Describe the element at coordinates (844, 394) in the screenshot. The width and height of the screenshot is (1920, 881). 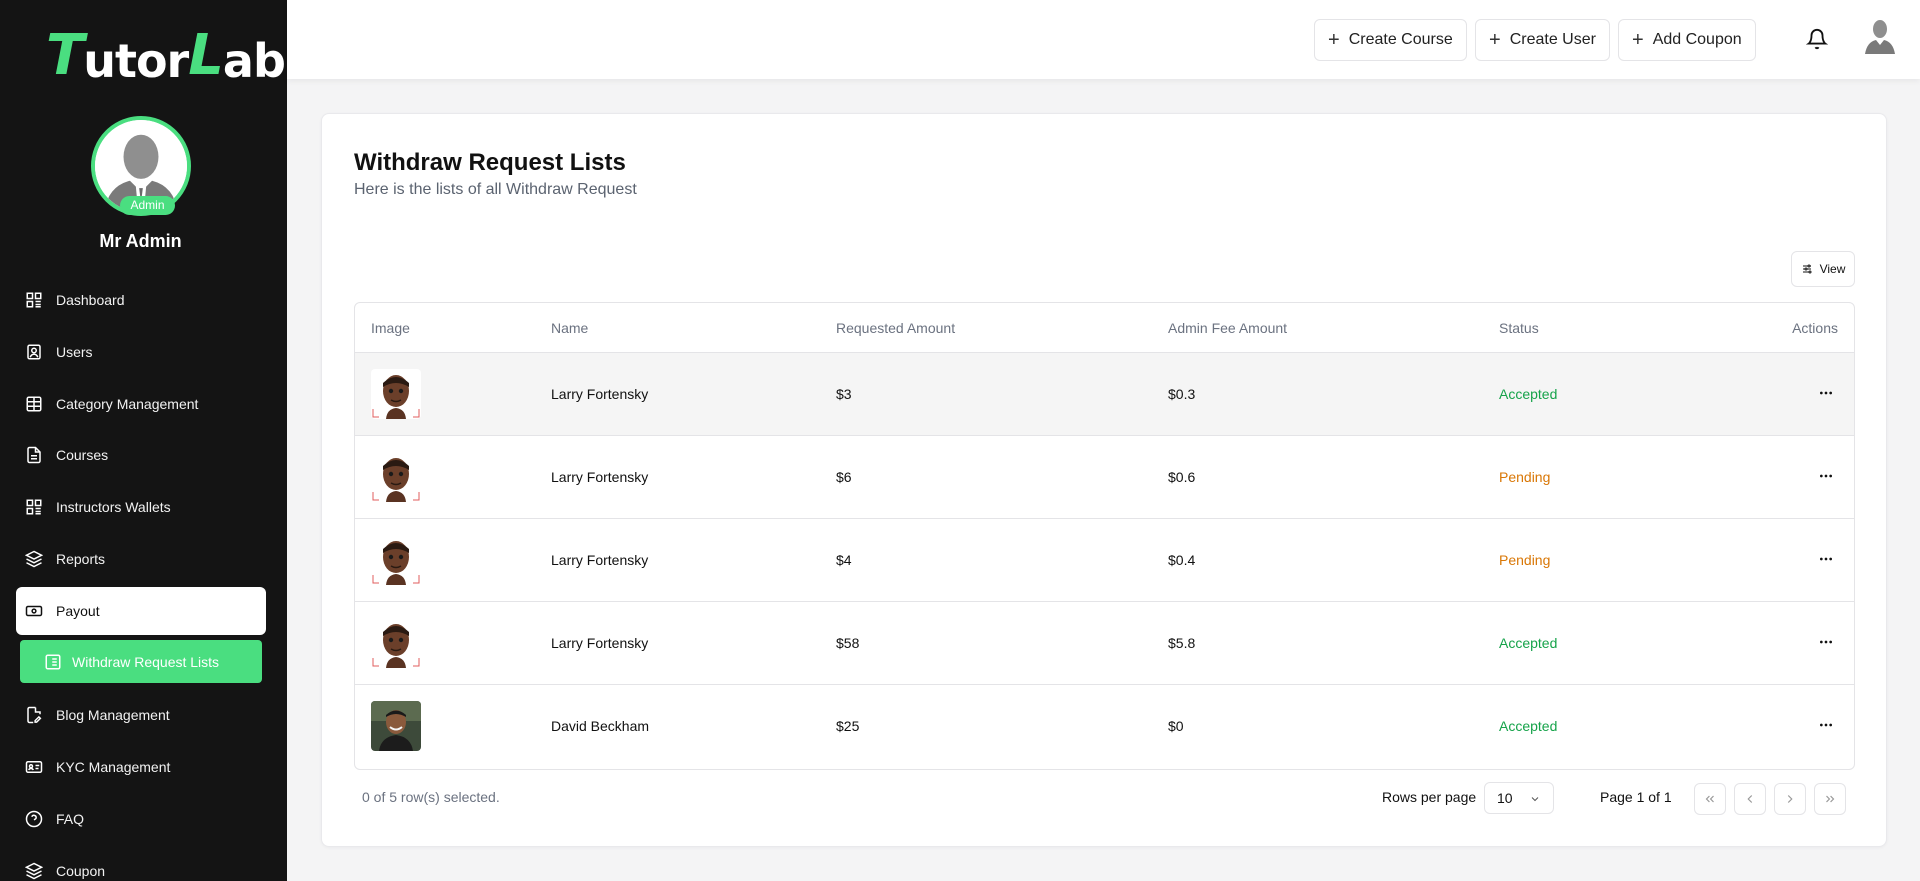
I see `row-requested-amount: $3` at that location.